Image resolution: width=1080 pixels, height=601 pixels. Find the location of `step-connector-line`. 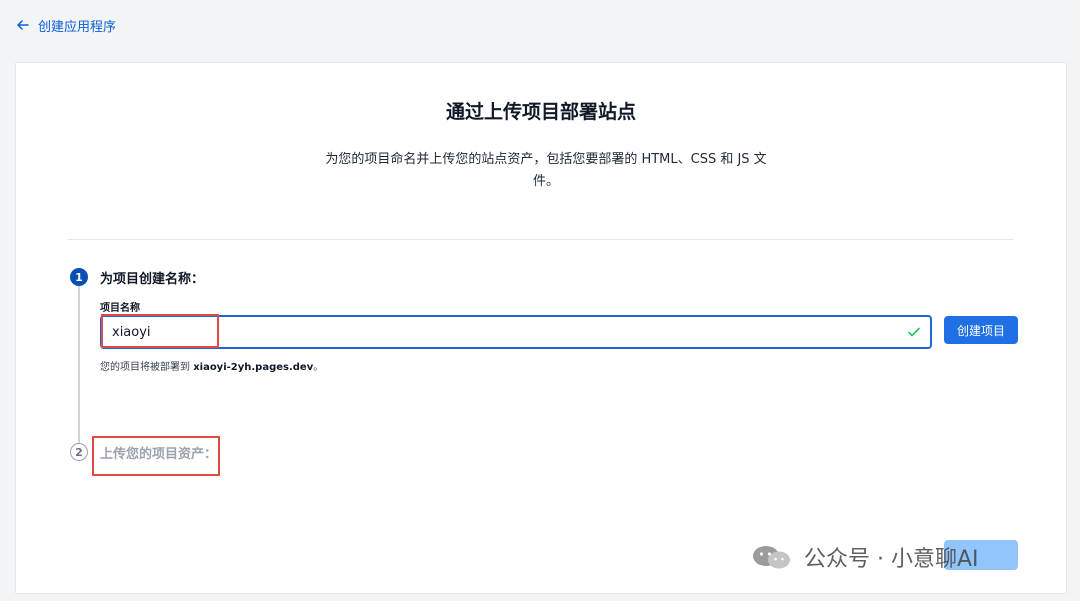

step-connector-line is located at coordinates (79, 366).